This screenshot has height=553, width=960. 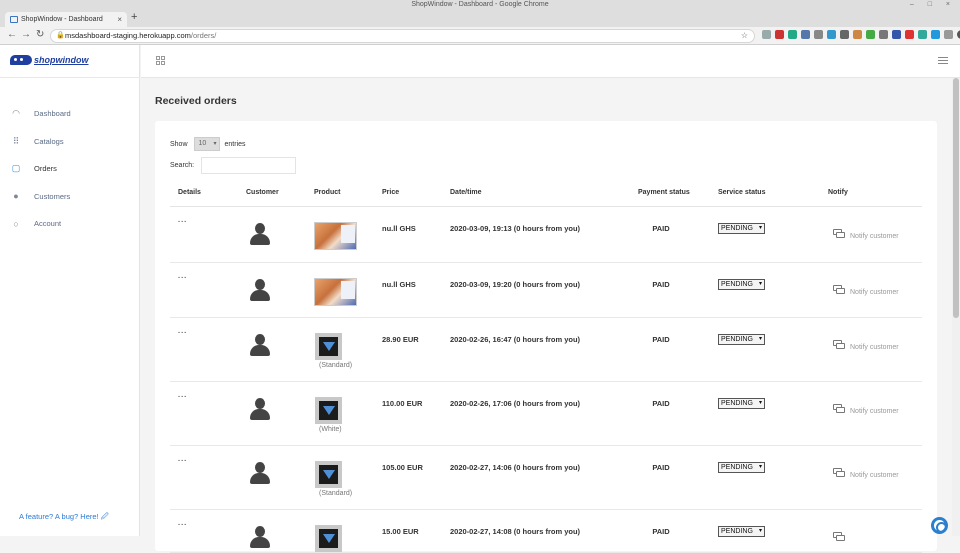 I want to click on column-header-service-status: Service status, so click(x=765, y=193).